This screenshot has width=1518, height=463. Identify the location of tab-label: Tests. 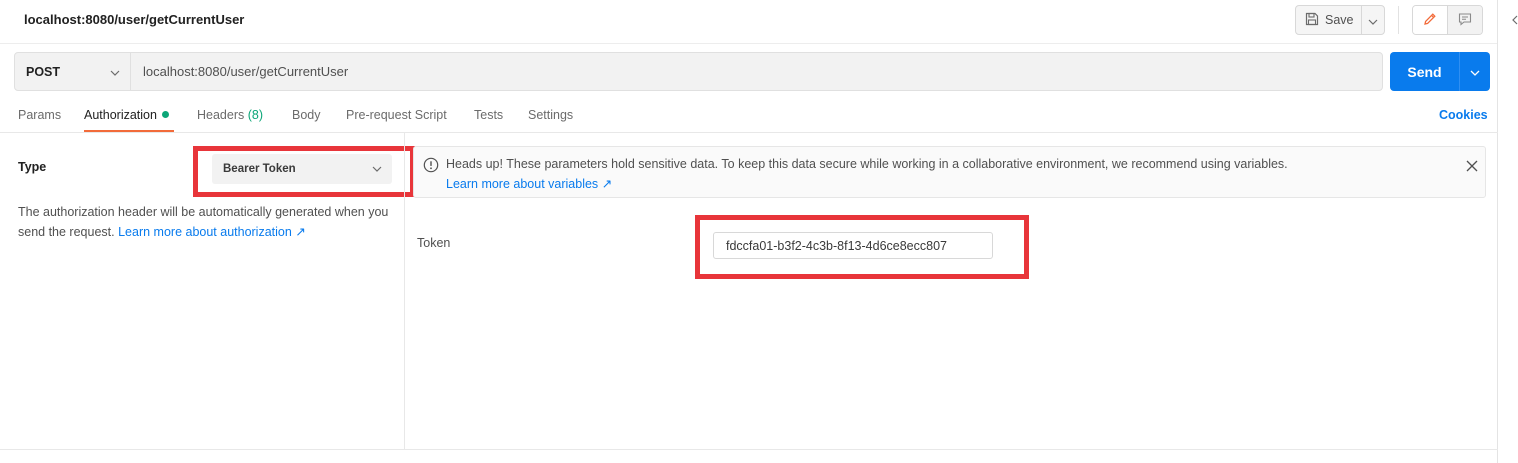
(489, 115).